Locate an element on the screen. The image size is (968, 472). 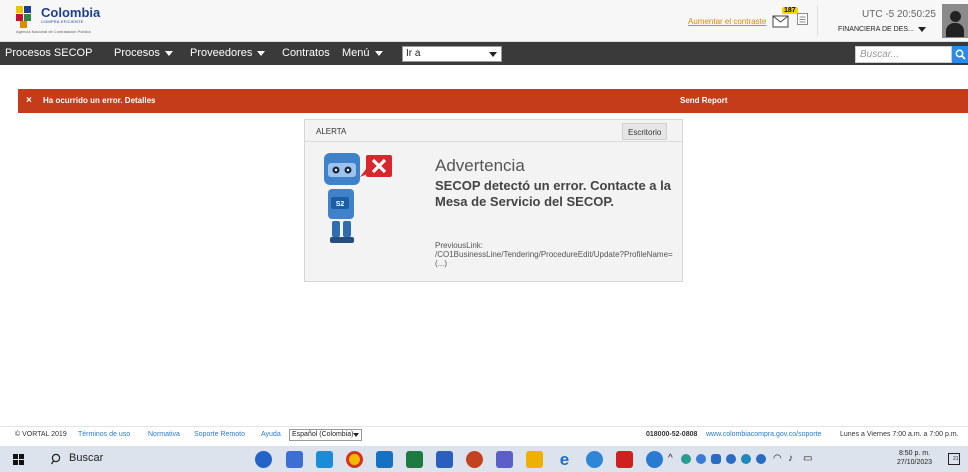
nav-procesos-secop: Procesos SECOP is located at coordinates (48, 53).